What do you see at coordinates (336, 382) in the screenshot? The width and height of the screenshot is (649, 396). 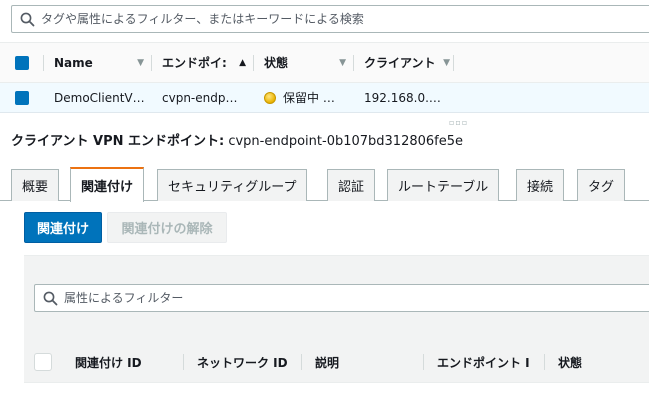 I see `divider` at bounding box center [336, 382].